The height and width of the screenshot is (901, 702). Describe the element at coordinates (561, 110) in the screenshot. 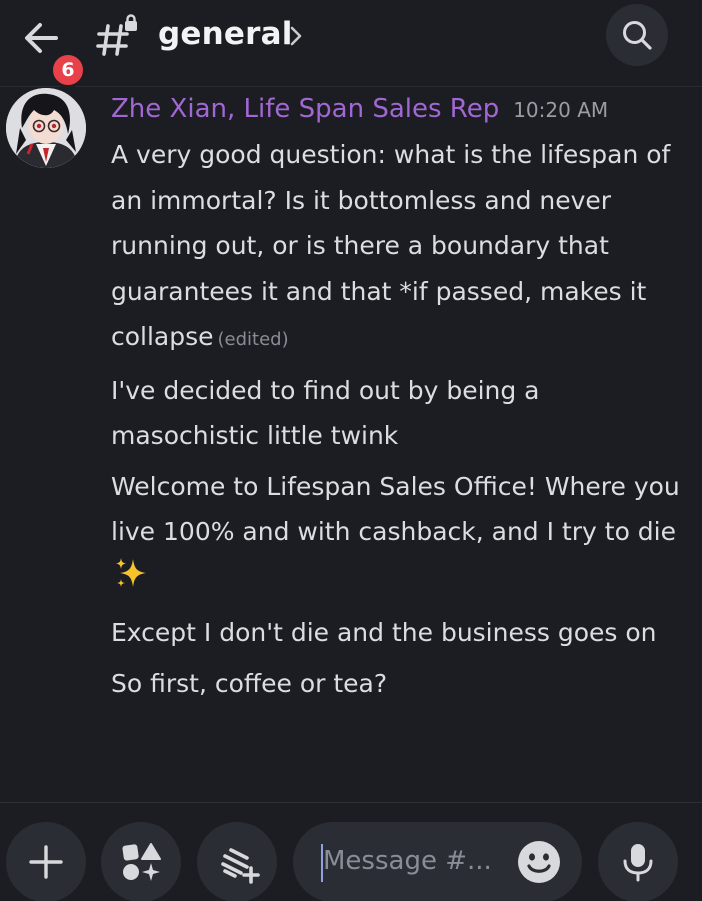

I see `message-timestamp: 10:20 AM` at that location.